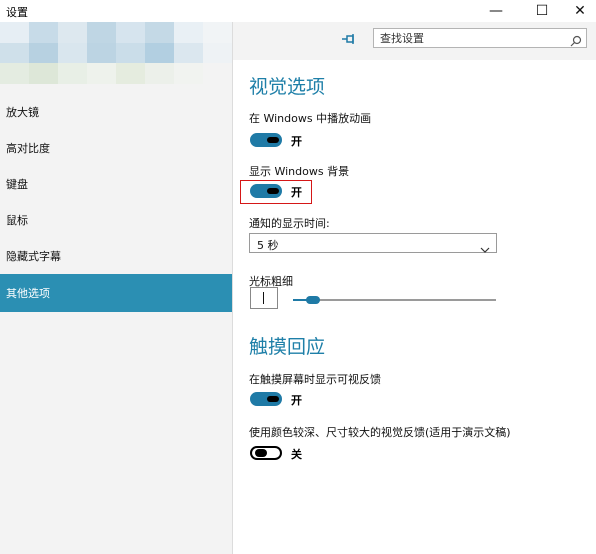 Image resolution: width=596 pixels, height=554 pixels. I want to click on visual-feedback-label: 在触摸屏幕时显示可视反馈, so click(315, 379).